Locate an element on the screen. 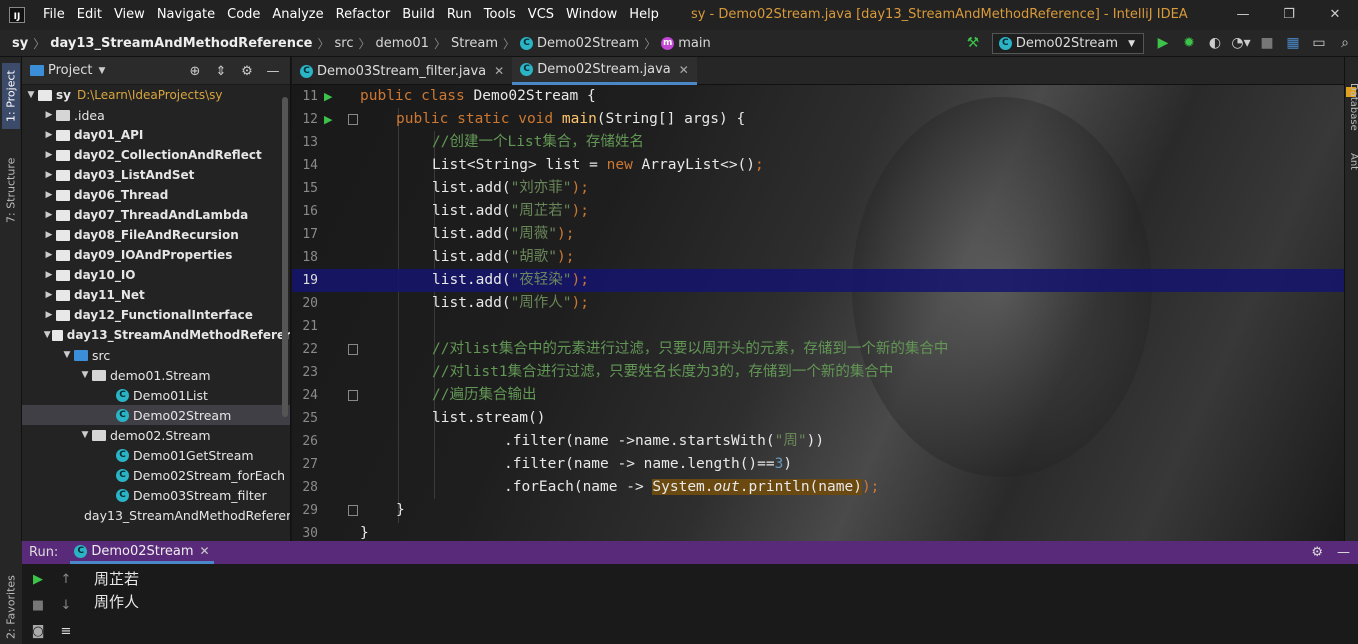  rerun-icon: ▶ is located at coordinates (38, 580).